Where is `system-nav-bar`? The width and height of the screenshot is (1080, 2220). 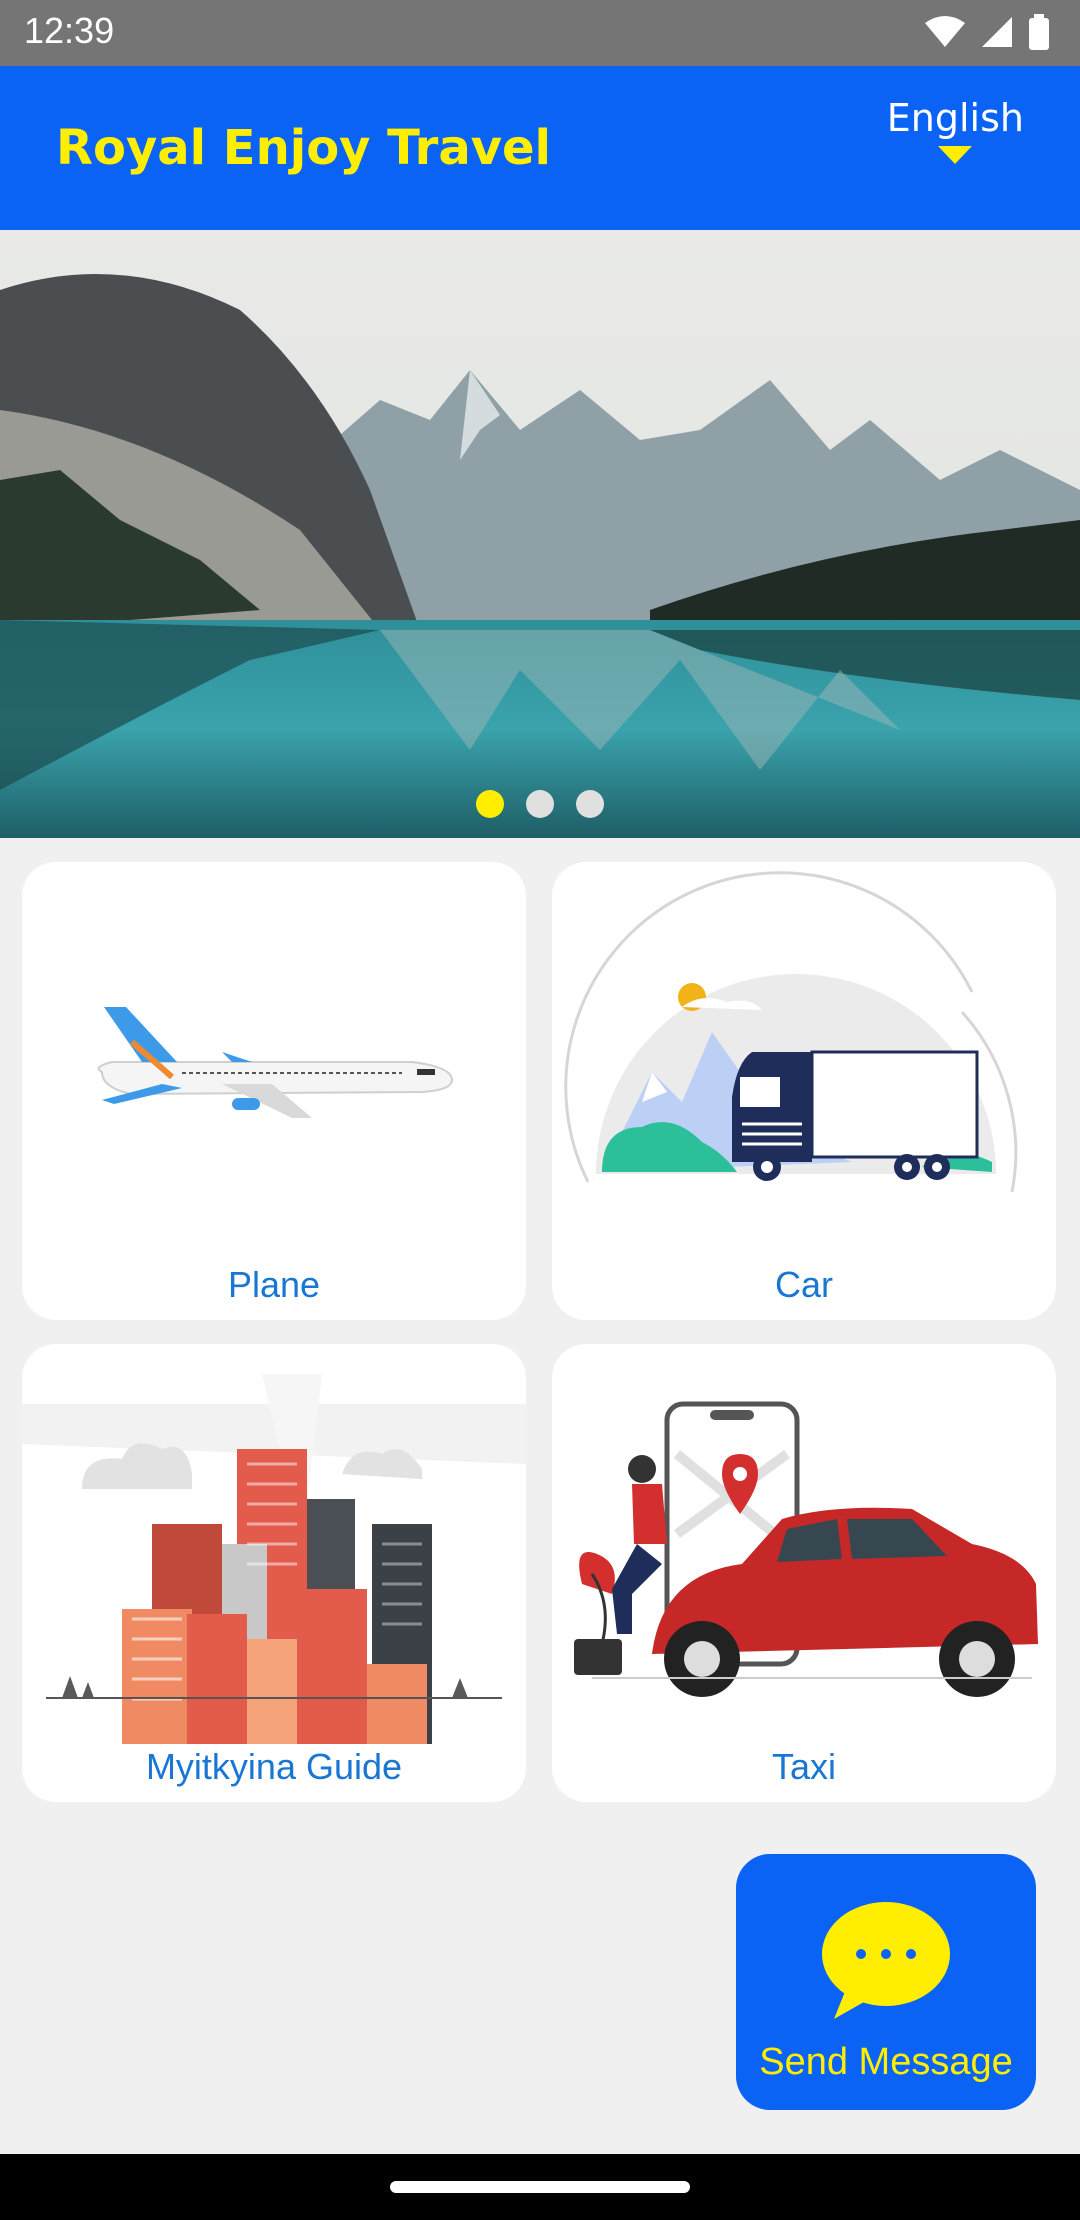
system-nav-bar is located at coordinates (540, 2187).